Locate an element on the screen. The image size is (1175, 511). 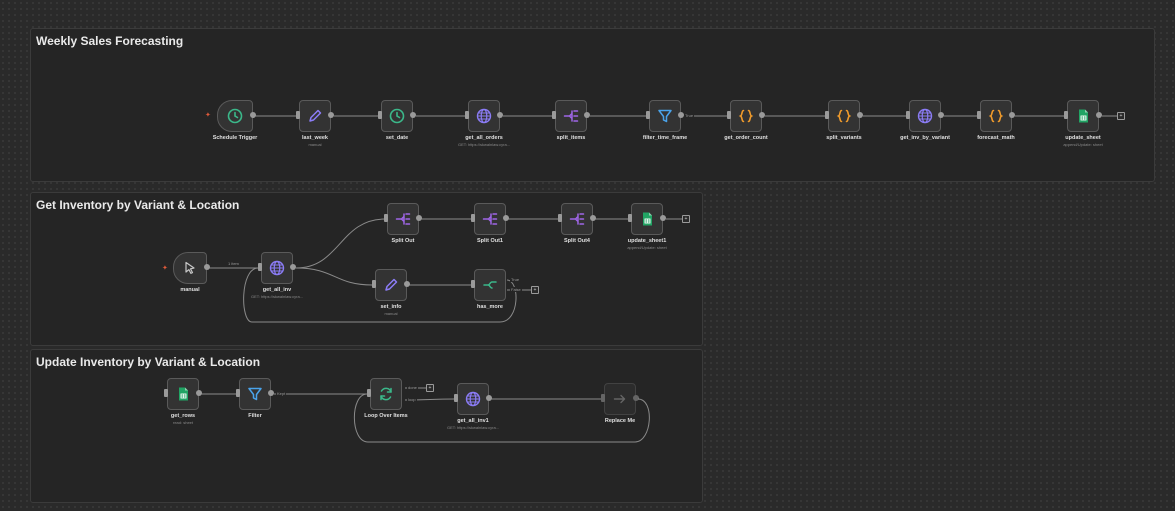
node-forecast-math is located at coordinates (996, 116).